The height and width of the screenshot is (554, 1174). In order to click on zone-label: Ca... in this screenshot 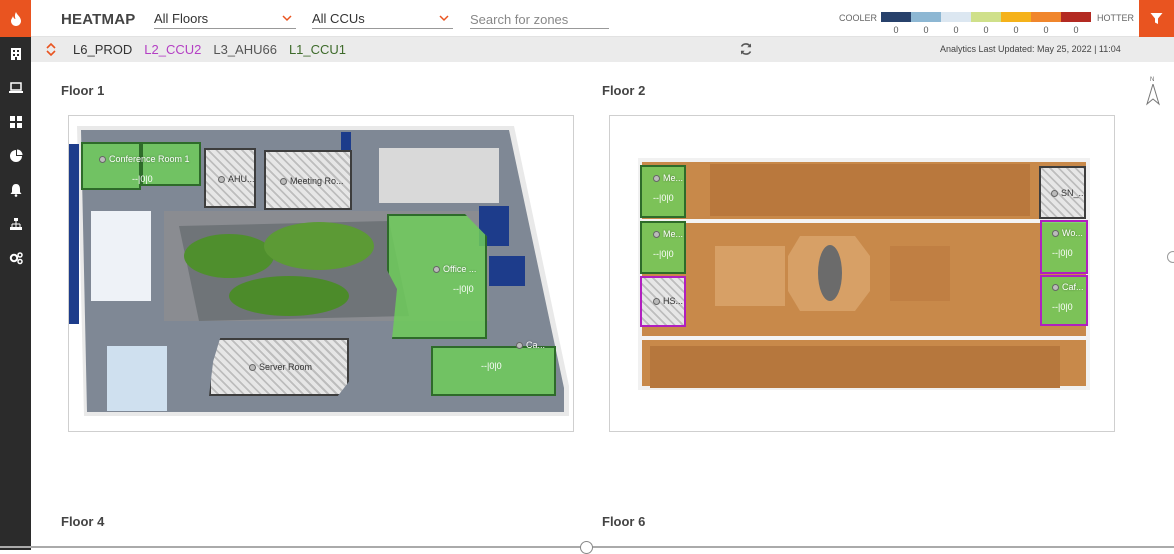, I will do `click(530, 345)`.